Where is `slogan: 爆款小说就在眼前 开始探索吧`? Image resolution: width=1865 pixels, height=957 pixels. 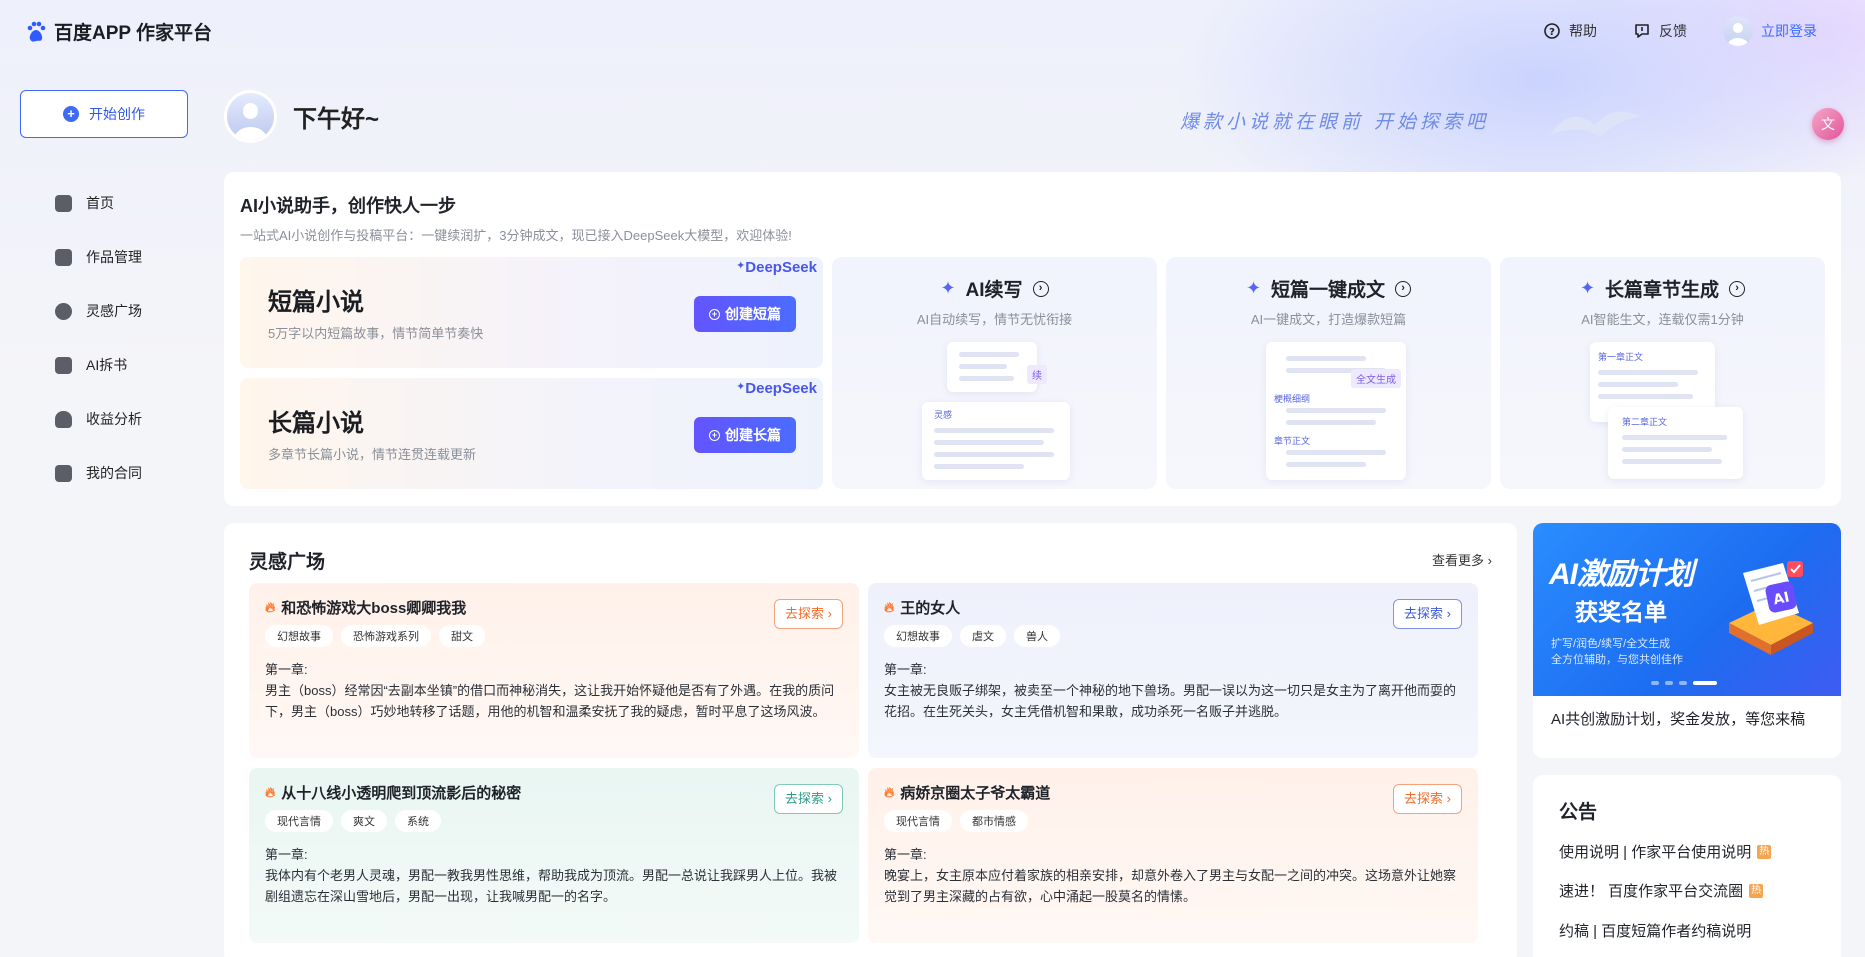
slogan: 爆款小说就在眼前 开始探索吧 is located at coordinates (1335, 122).